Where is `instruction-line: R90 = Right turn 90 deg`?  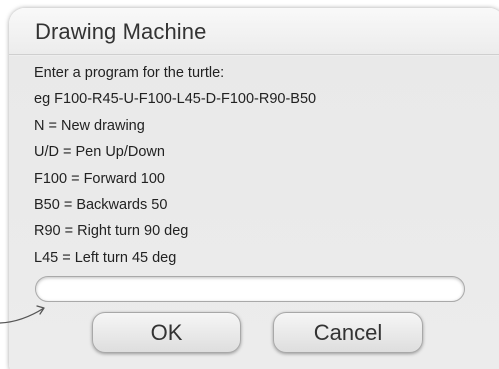 instruction-line: R90 = Right turn 90 deg is located at coordinates (111, 231).